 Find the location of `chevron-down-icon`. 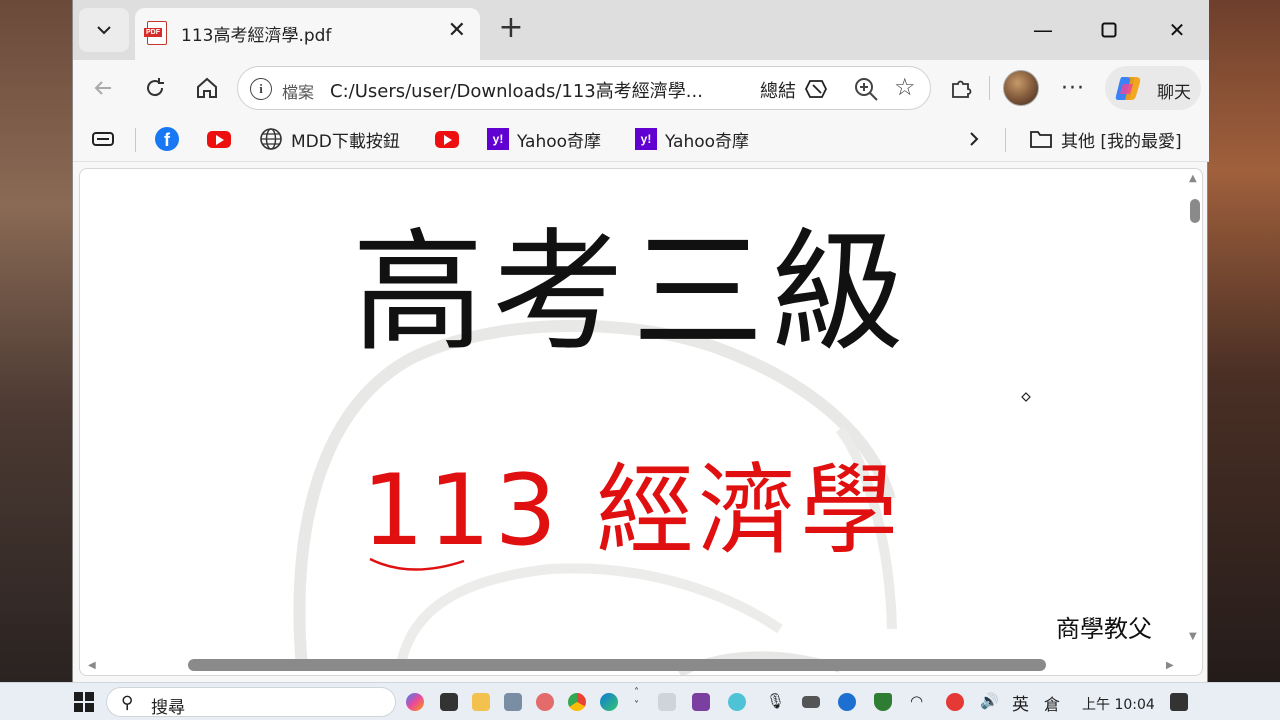

chevron-down-icon is located at coordinates (104, 30).